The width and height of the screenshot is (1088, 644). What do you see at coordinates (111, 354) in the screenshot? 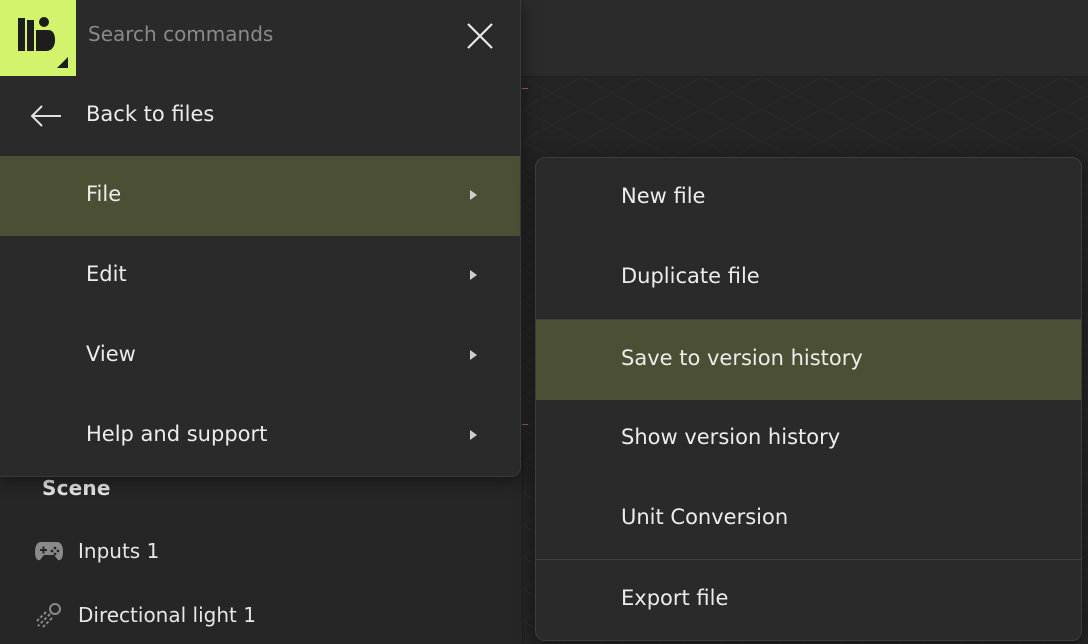
I see `menu-item-label: View` at bounding box center [111, 354].